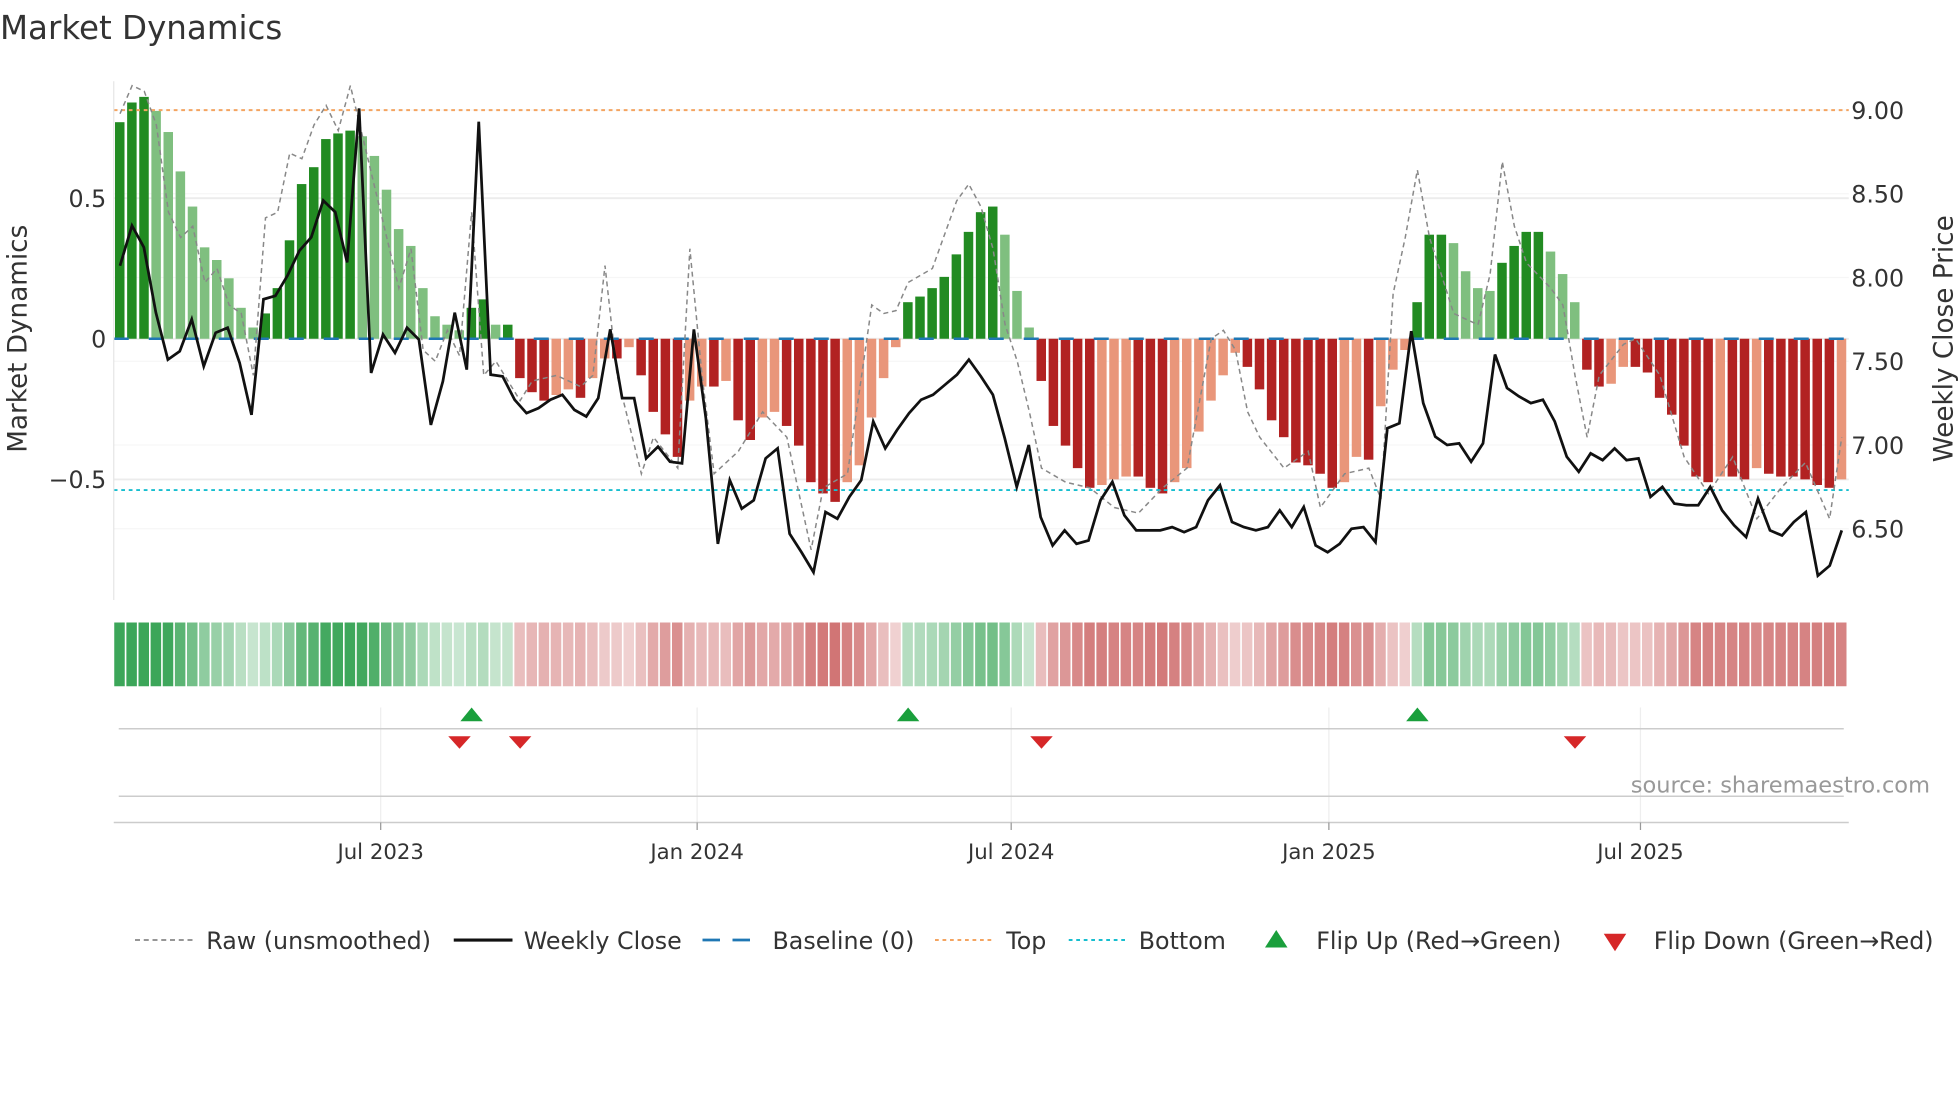 The height and width of the screenshot is (1102, 1960). What do you see at coordinates (1877, 278) in the screenshot?
I see `y2-tick-label: 8.00` at bounding box center [1877, 278].